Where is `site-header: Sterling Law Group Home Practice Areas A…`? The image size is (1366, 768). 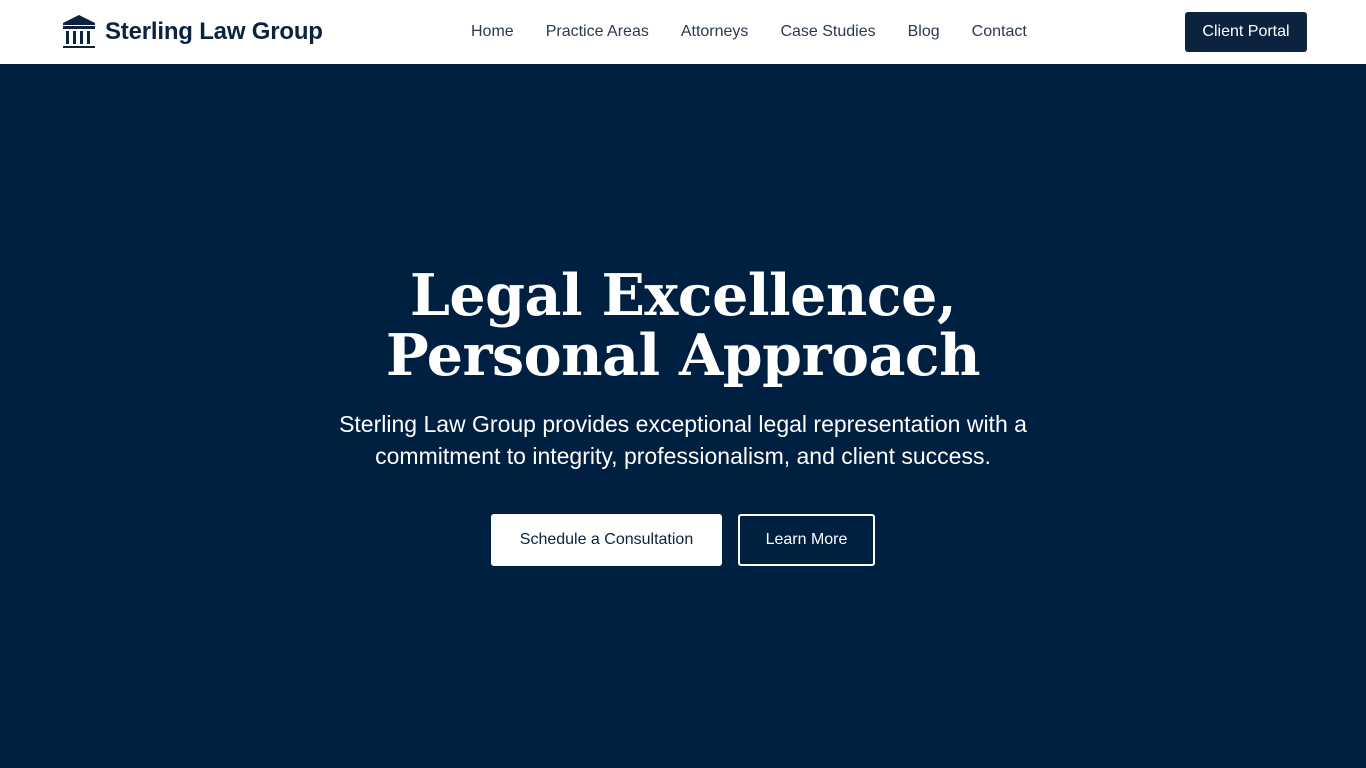 site-header: Sterling Law Group Home Practice Areas A… is located at coordinates (683, 32).